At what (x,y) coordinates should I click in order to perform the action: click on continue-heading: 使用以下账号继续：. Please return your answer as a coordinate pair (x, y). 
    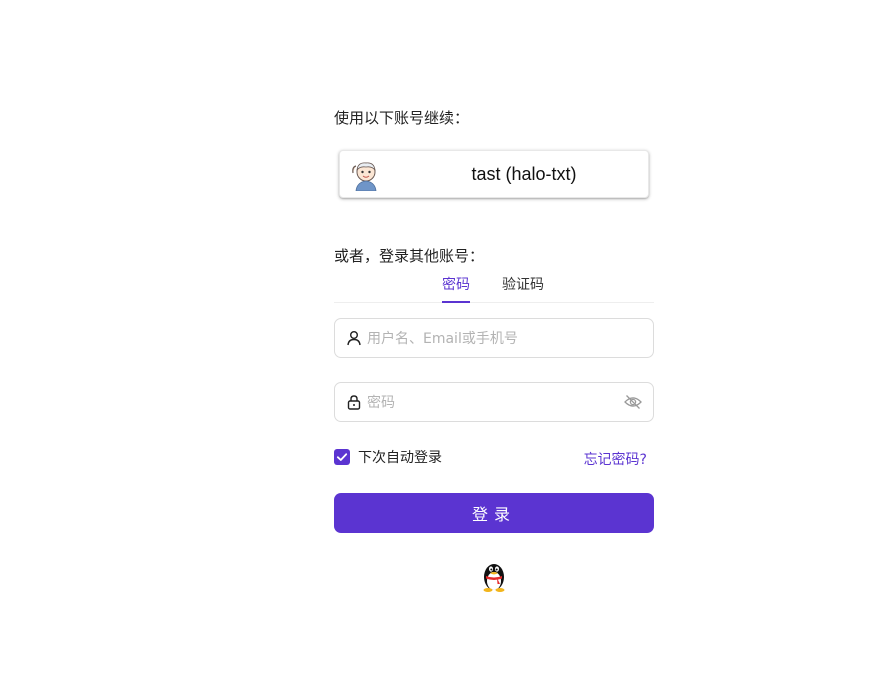
    Looking at the image, I should click on (402, 118).